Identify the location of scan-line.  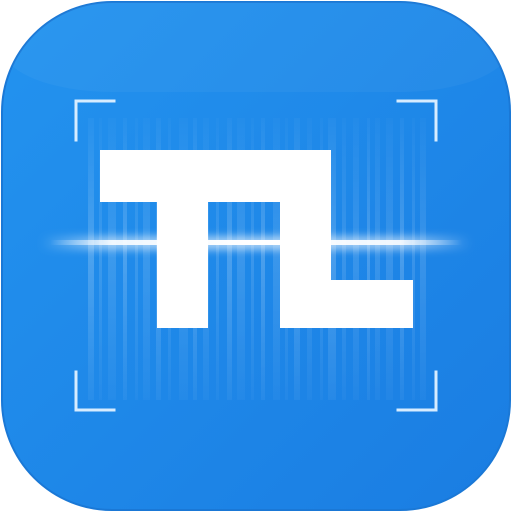
(256, 242).